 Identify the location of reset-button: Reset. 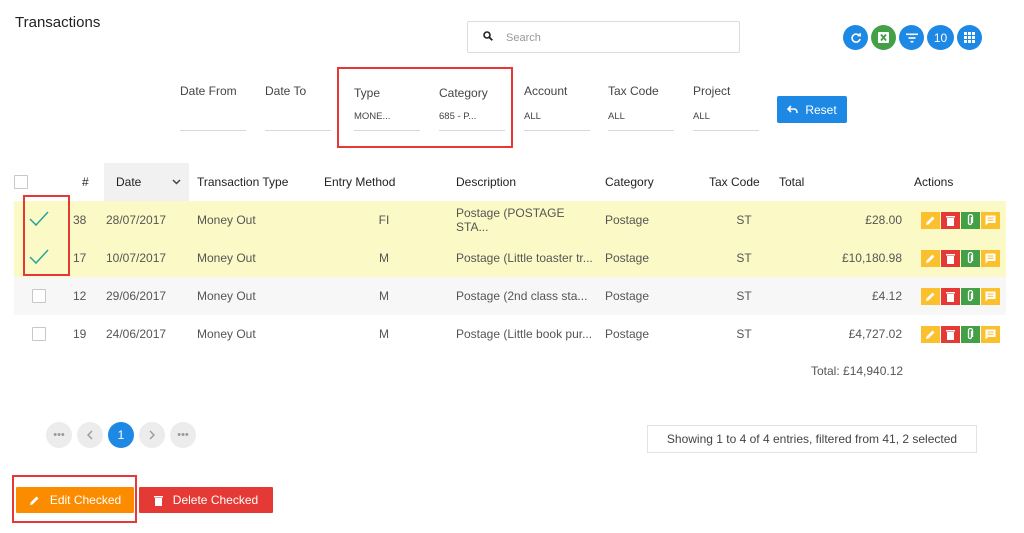
(812, 109).